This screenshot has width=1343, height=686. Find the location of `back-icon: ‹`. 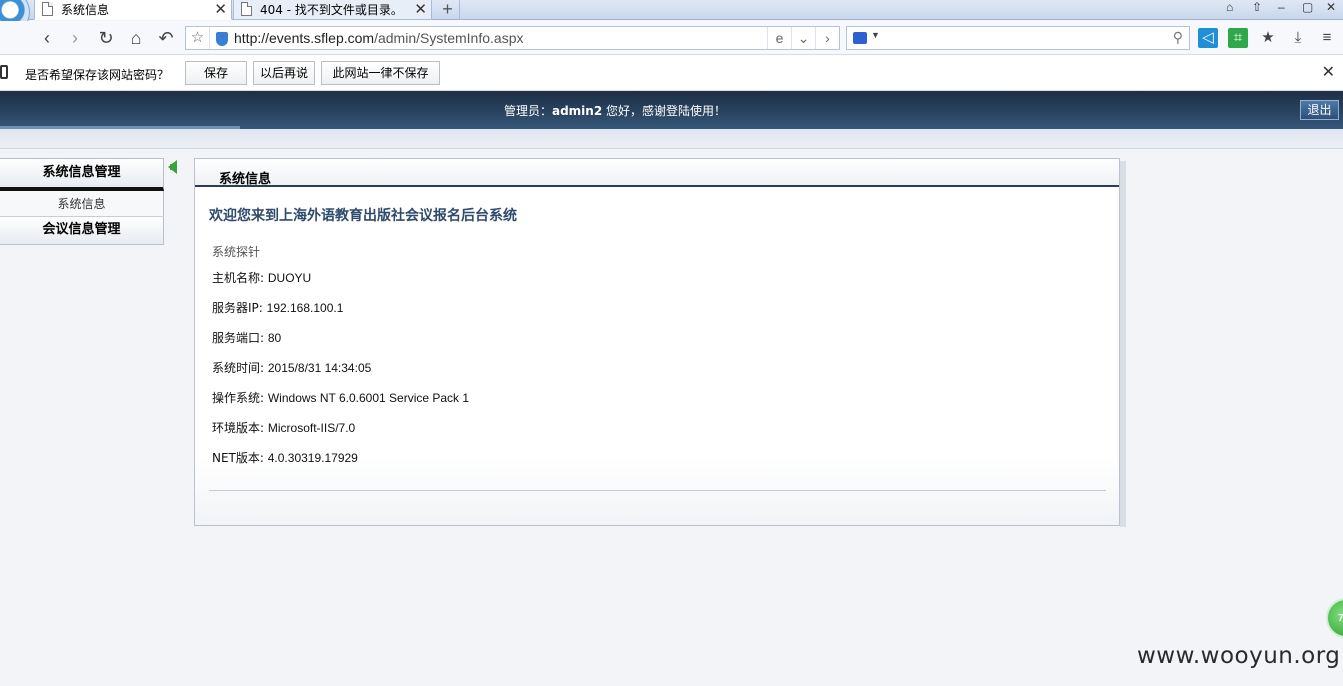

back-icon: ‹ is located at coordinates (47, 38).